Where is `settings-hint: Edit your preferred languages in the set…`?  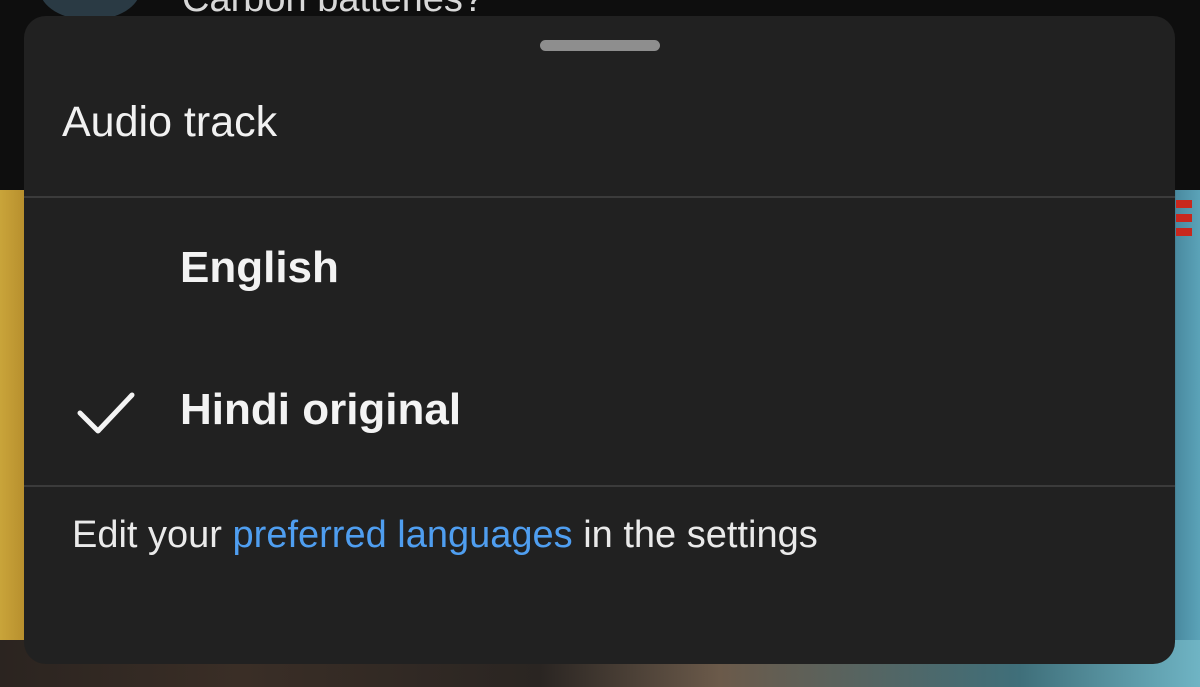
settings-hint: Edit your preferred languages in the set… is located at coordinates (445, 535).